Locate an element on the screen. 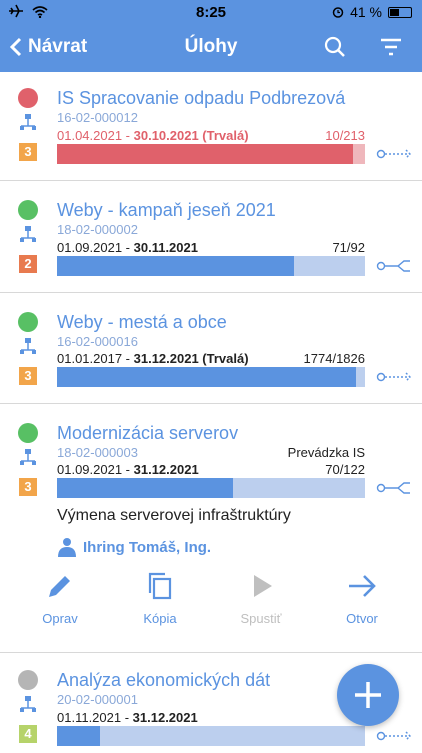 This screenshot has height=753, width=422. copy-button: Kópia is located at coordinates (160, 598).